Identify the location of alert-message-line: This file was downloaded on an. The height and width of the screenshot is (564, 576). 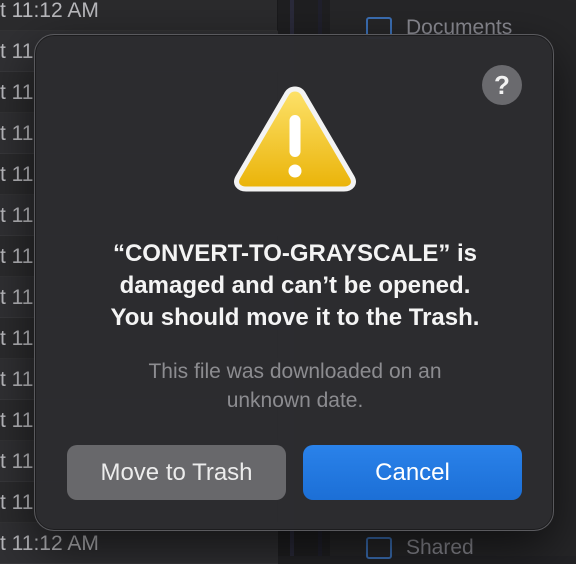
(295, 371).